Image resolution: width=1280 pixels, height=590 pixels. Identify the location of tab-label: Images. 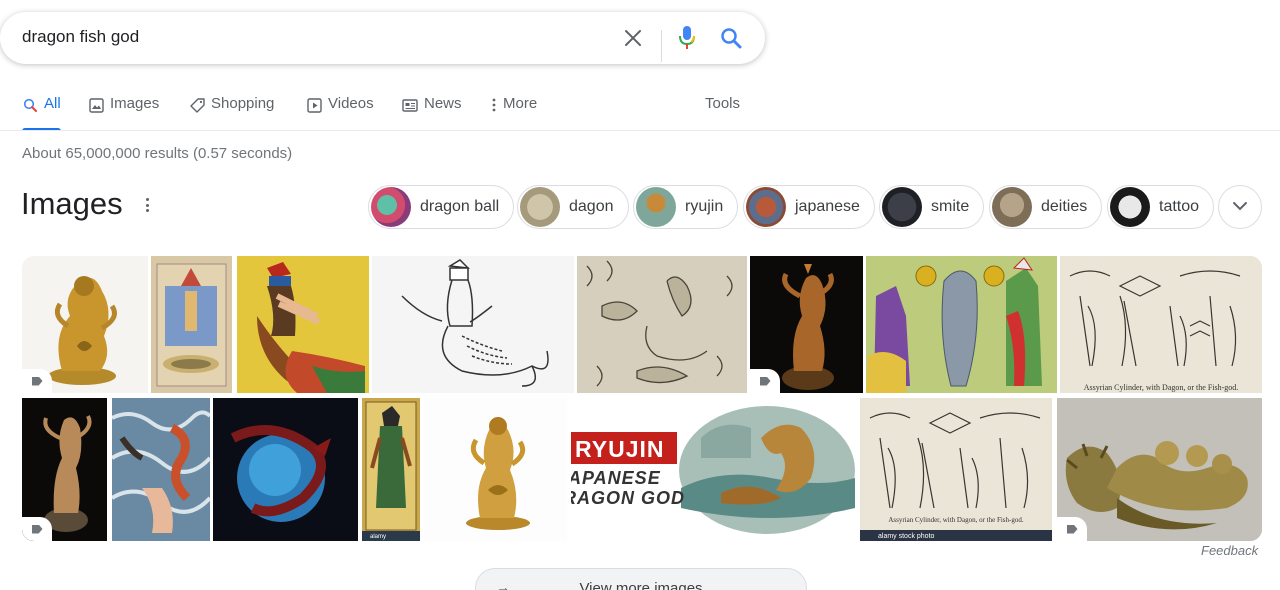
(135, 103).